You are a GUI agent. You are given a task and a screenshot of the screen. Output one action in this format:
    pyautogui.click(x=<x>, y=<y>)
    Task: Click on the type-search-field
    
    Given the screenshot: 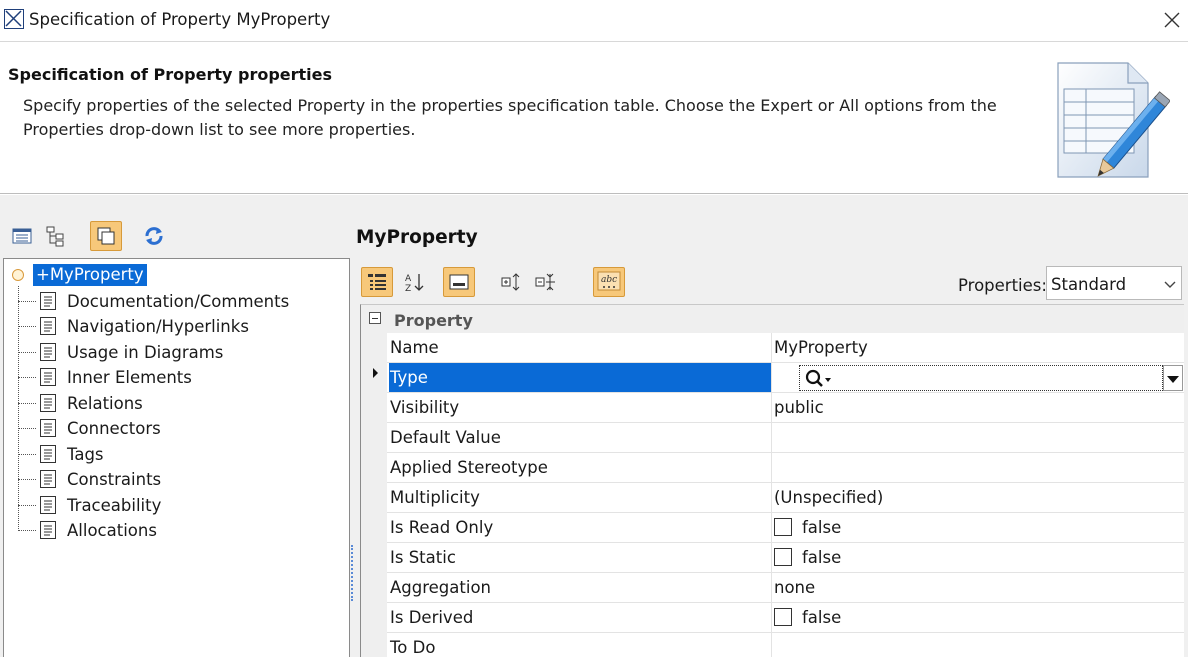 What is the action you would take?
    pyautogui.click(x=981, y=378)
    